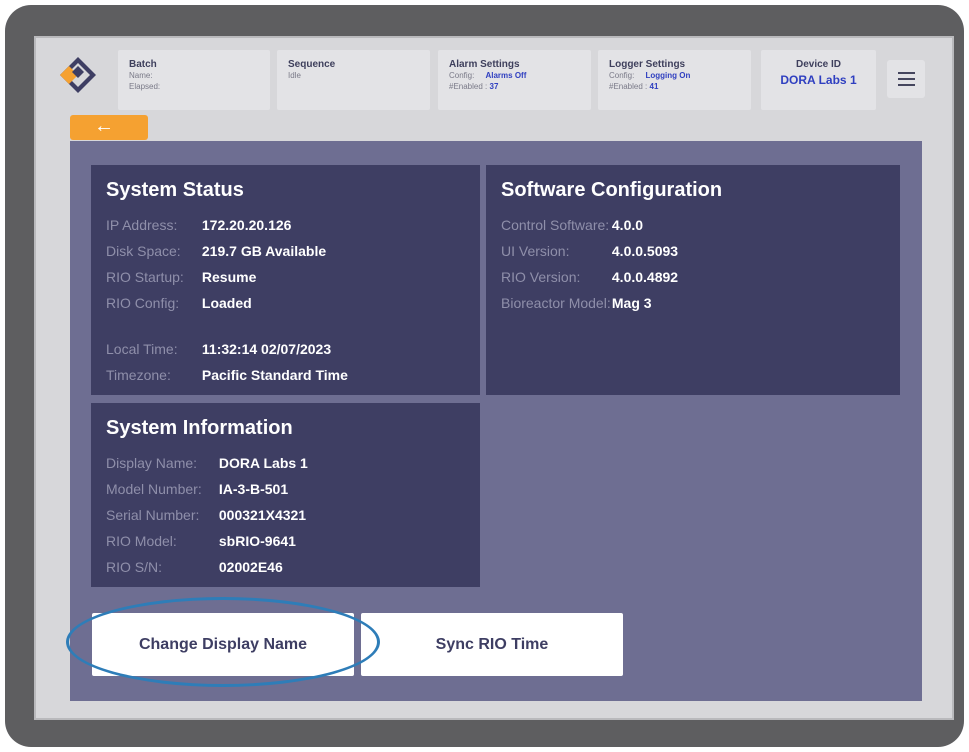  What do you see at coordinates (645, 251) in the screenshot?
I see `ui-version-value: 4.0.0.5093` at bounding box center [645, 251].